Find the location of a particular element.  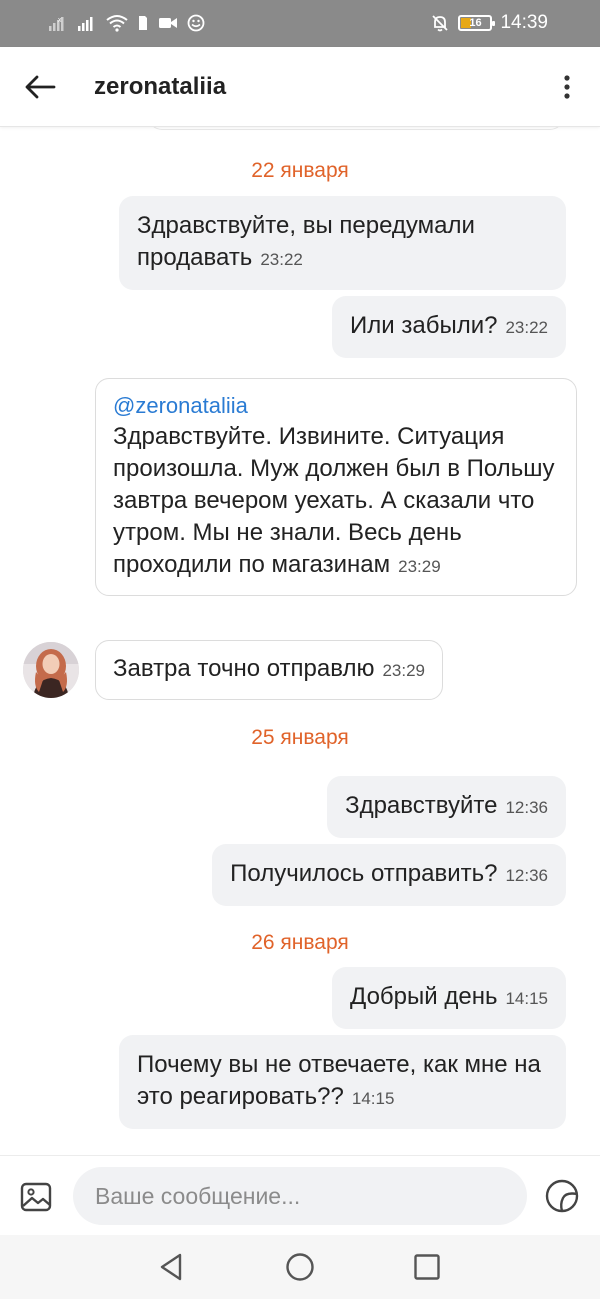

video-call-icon is located at coordinates (168, 23).